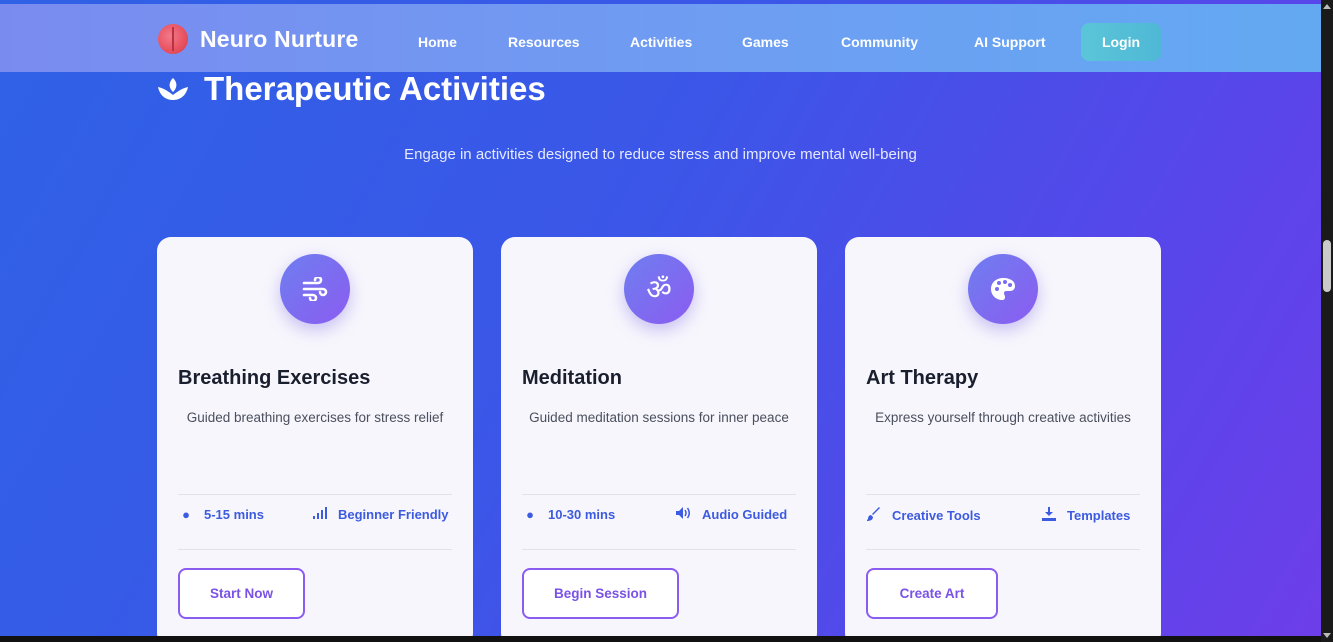  What do you see at coordinates (241, 593) in the screenshot?
I see `start-now-button: Start Now` at bounding box center [241, 593].